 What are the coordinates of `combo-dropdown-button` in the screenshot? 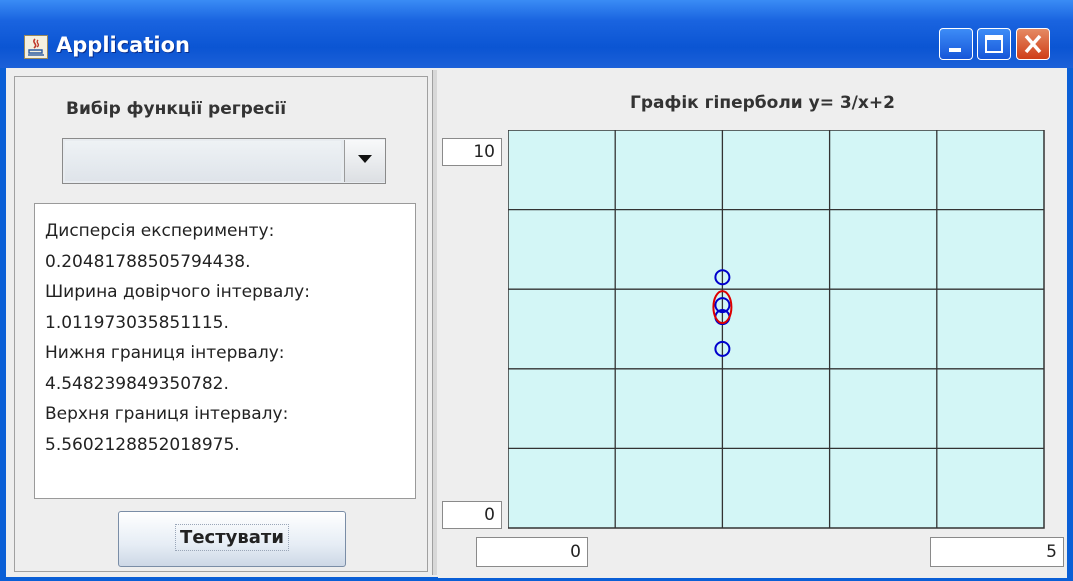 It's located at (364, 161).